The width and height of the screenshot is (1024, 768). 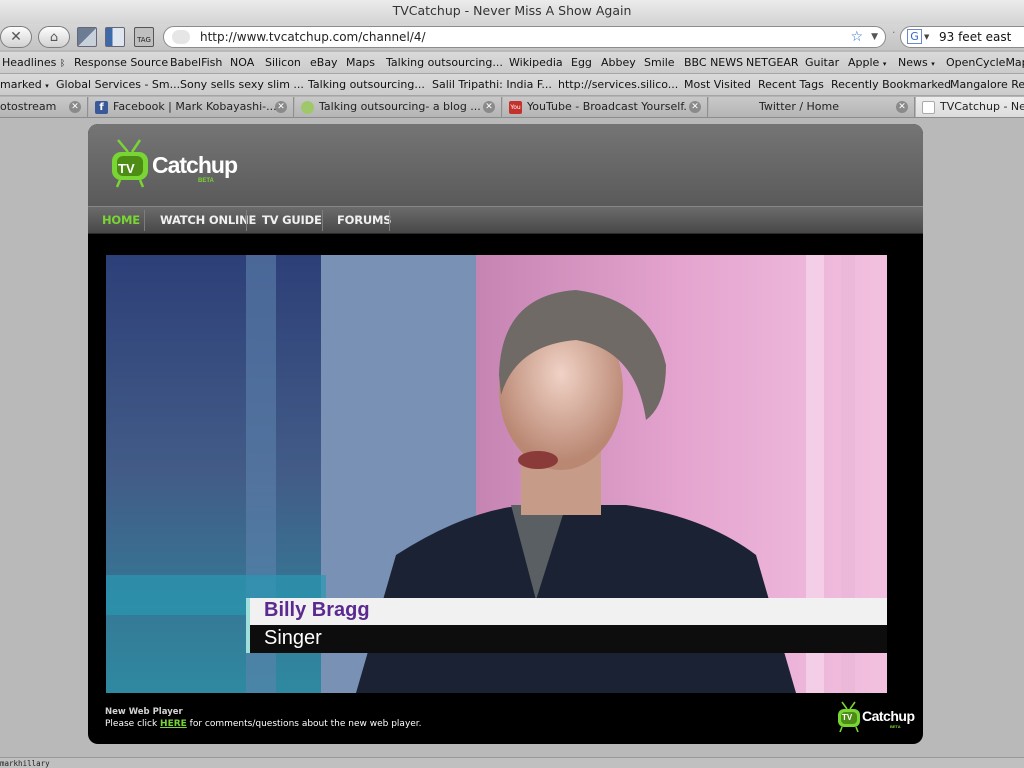 What do you see at coordinates (874, 37) in the screenshot?
I see `history-dropdown-icon: ▼` at bounding box center [874, 37].